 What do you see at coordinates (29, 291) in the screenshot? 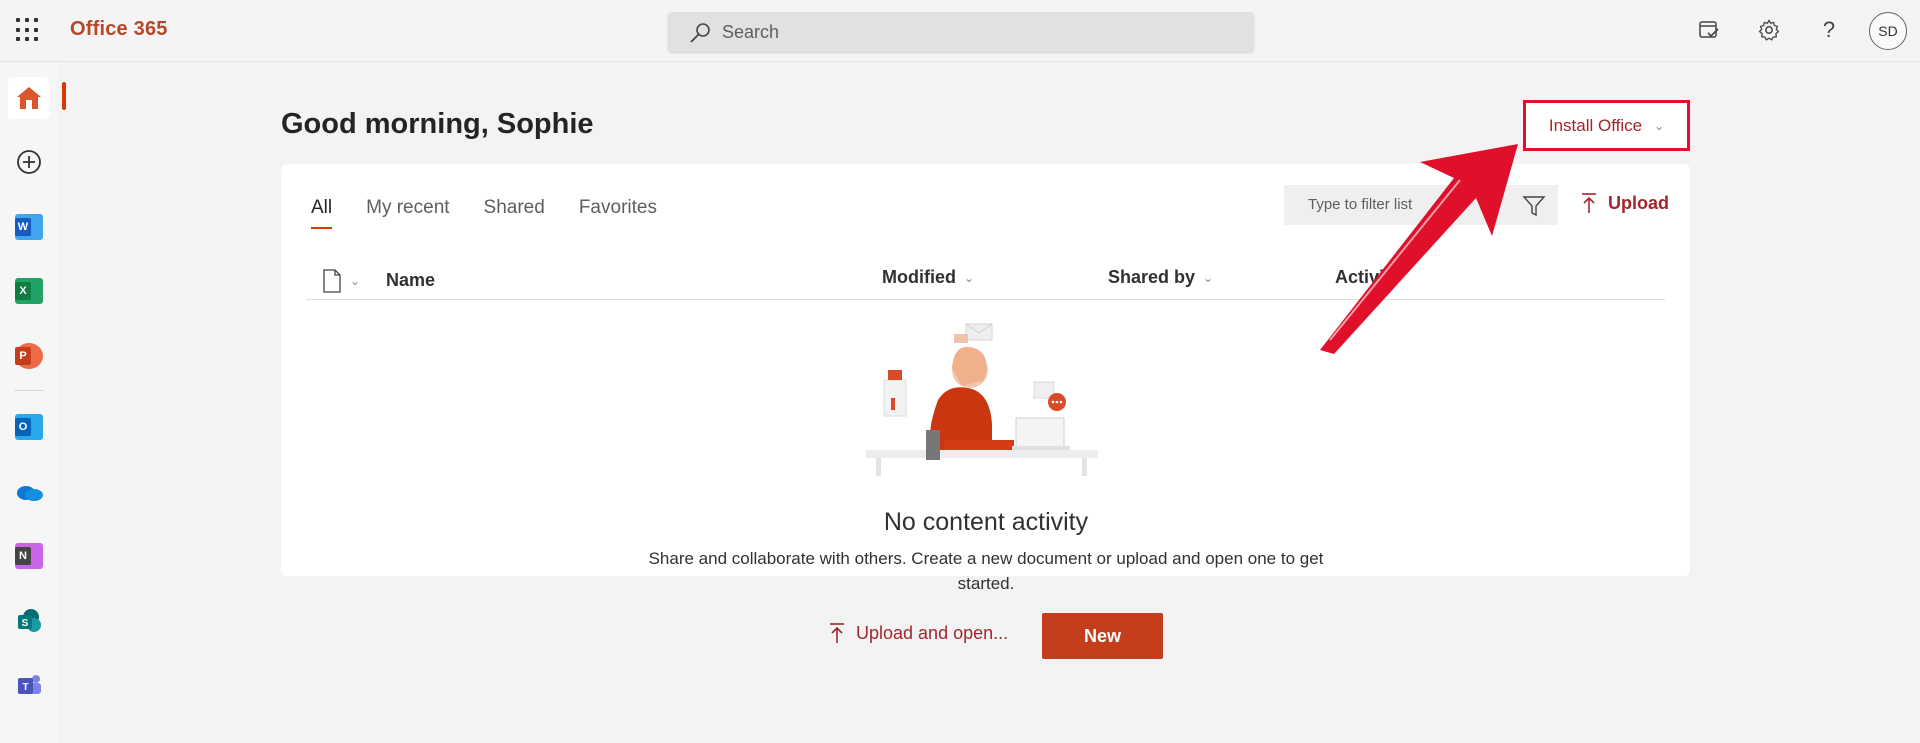
I see `excel-icon: X` at bounding box center [29, 291].